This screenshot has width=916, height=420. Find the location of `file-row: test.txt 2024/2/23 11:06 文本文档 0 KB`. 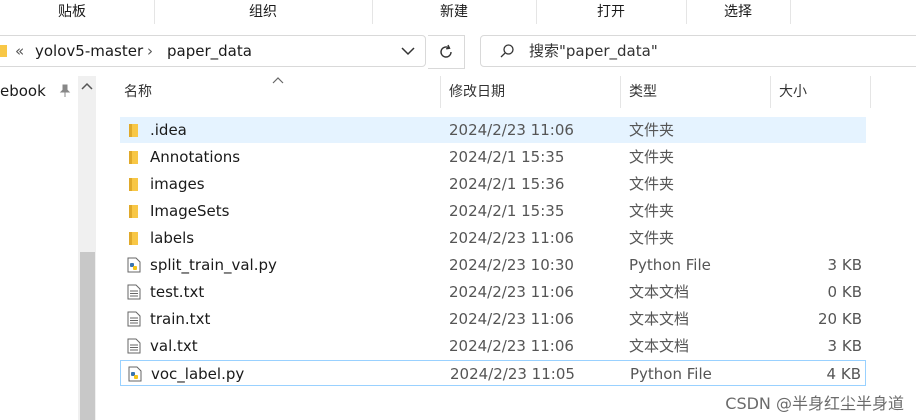

file-row: test.txt 2024/2/23 11:06 文本文档 0 KB is located at coordinates (493, 292).